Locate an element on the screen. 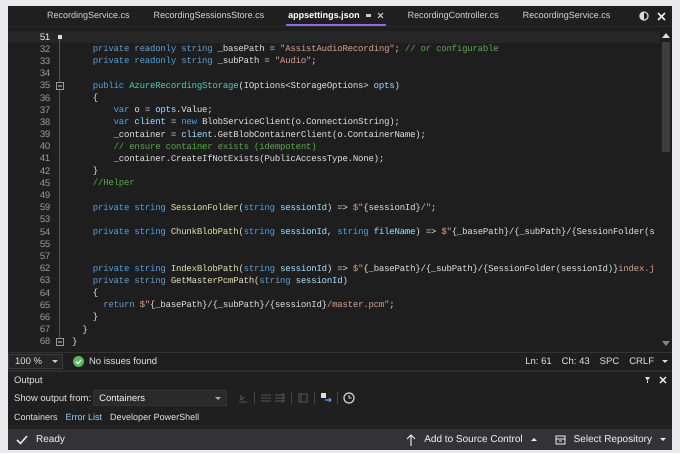  code-line: _container.CreateIfNotExists(PublicAccessType.None); is located at coordinates (248, 159).